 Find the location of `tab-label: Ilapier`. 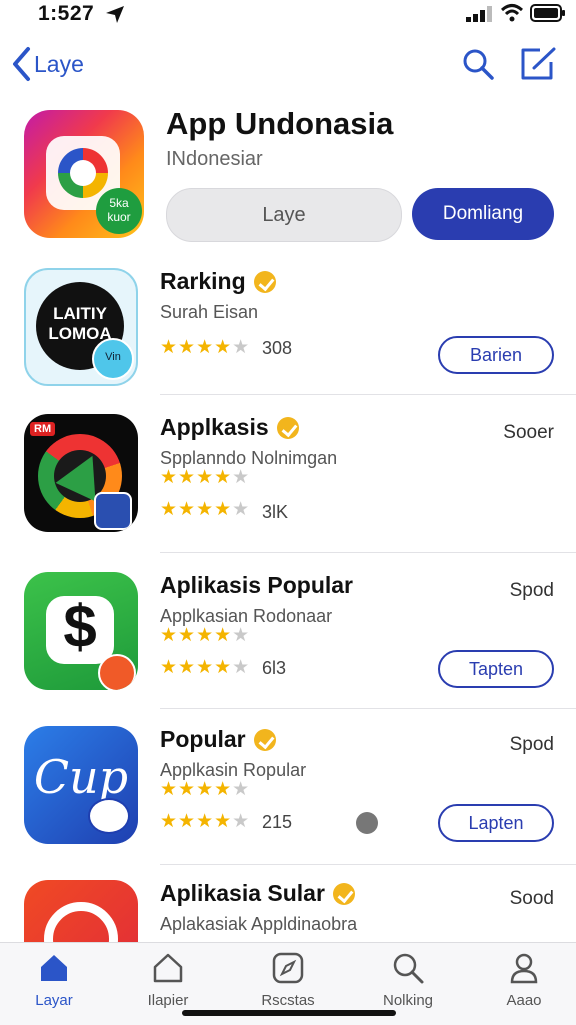

tab-label: Ilapier is located at coordinates (168, 1000).